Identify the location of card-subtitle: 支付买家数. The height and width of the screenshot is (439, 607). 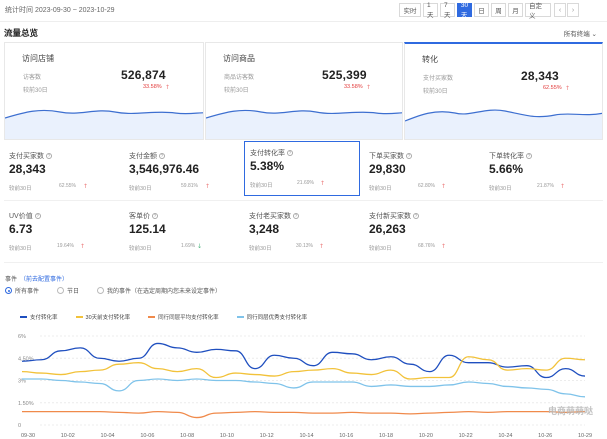
(438, 79).